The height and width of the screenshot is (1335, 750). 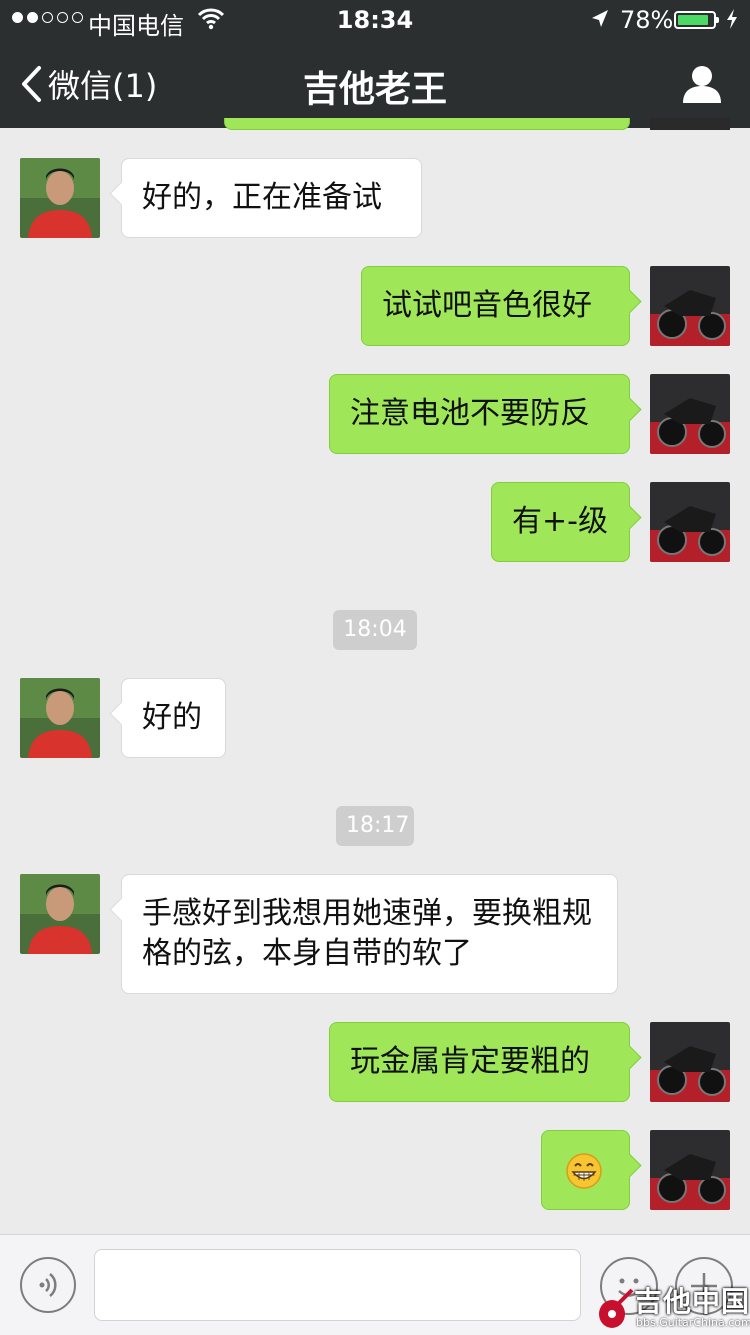 What do you see at coordinates (696, 20) in the screenshot?
I see `battery-icon` at bounding box center [696, 20].